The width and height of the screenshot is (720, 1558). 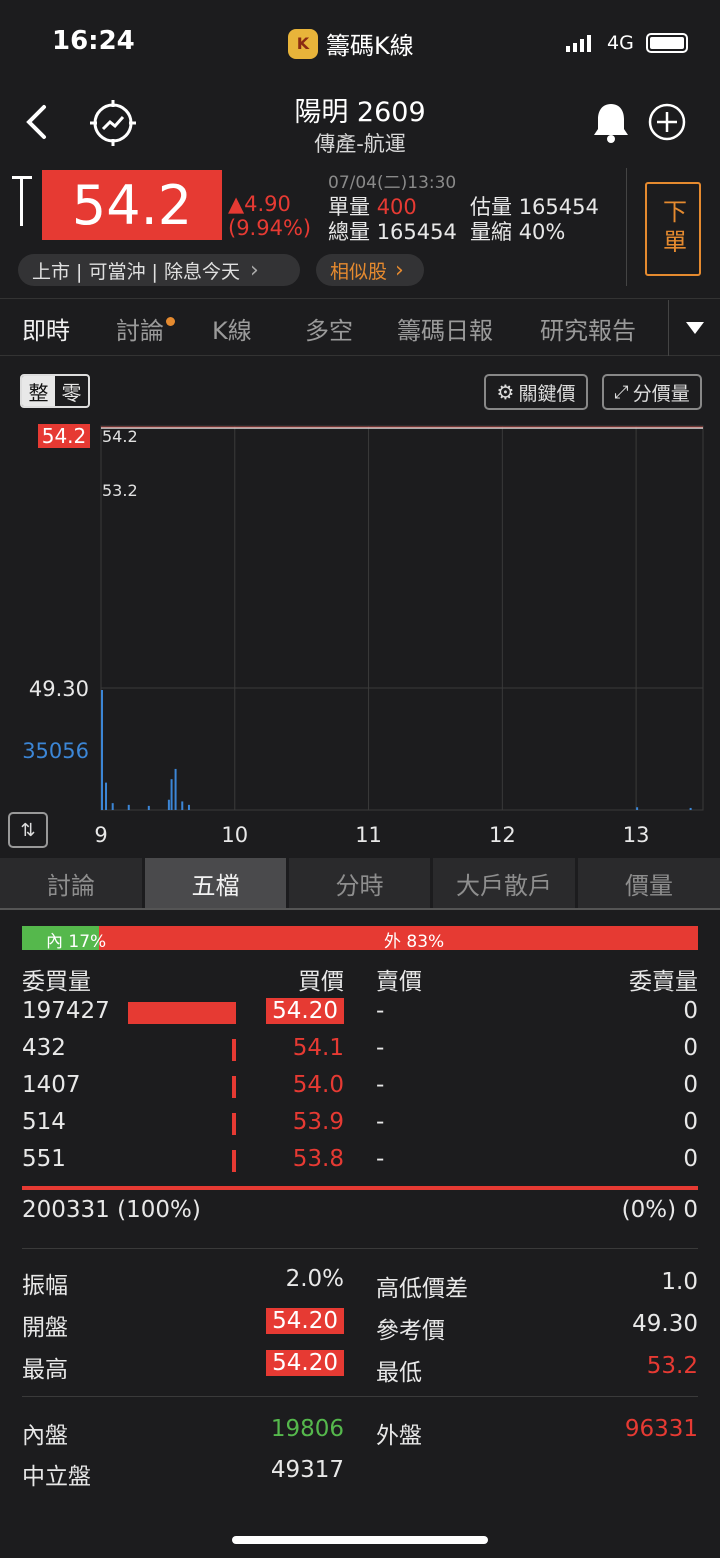 What do you see at coordinates (360, 1368) in the screenshot?
I see `stats-row-3: 最高 54.20 最低 53.2` at bounding box center [360, 1368].